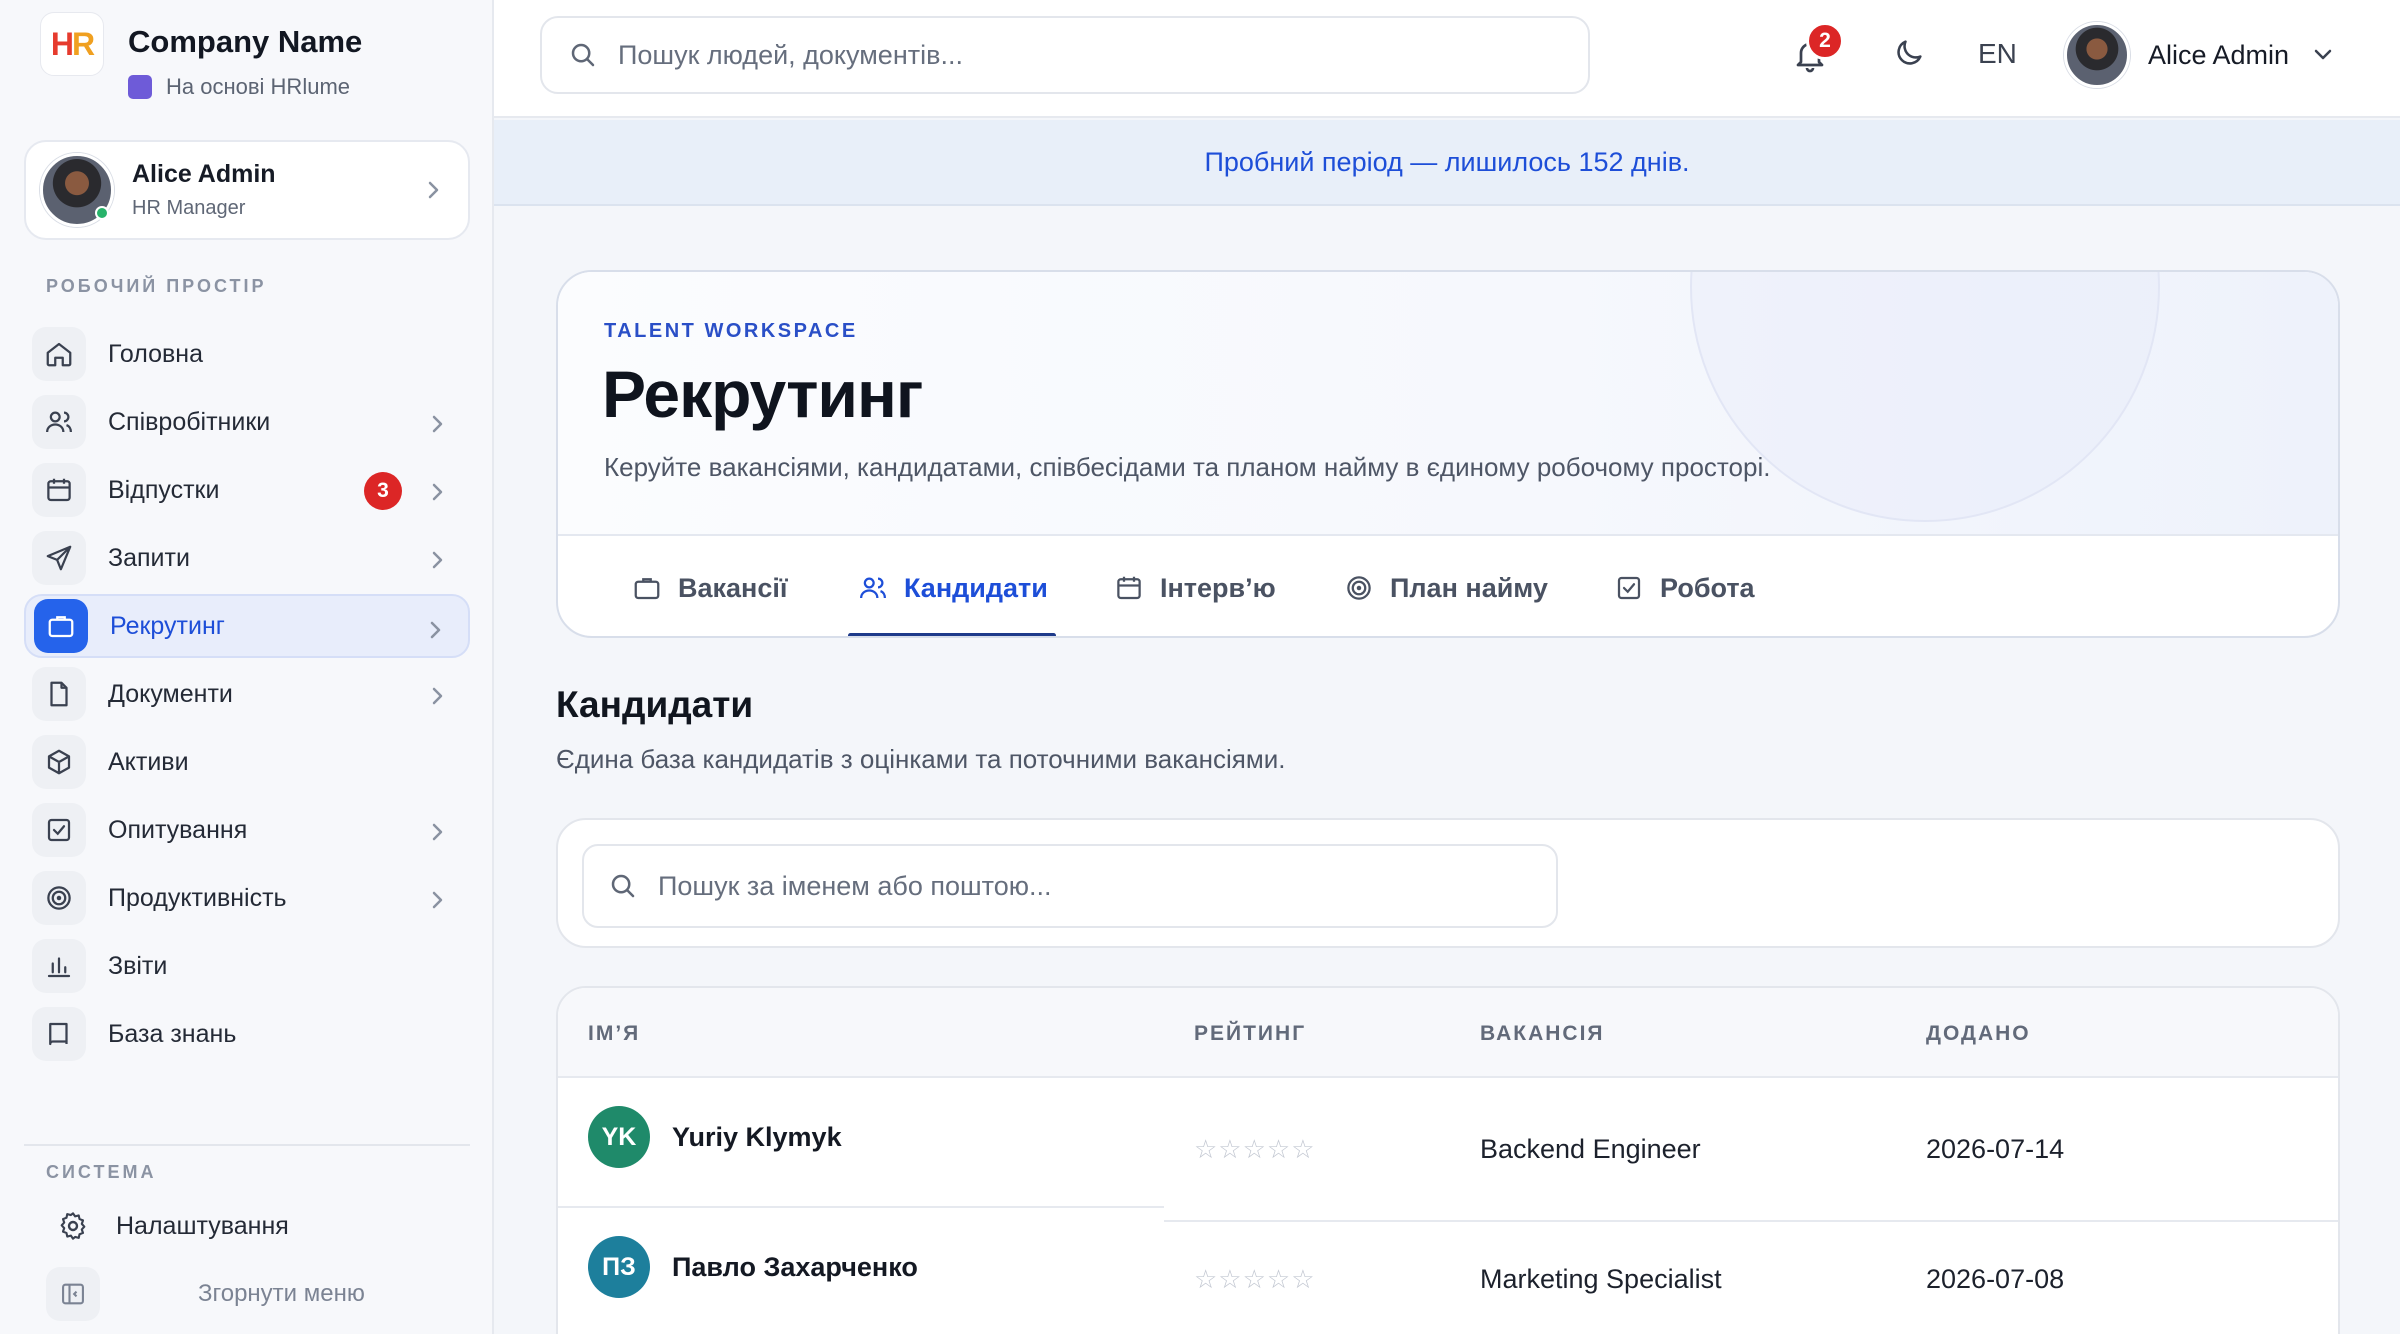 The width and height of the screenshot is (2400, 1334). I want to click on checkbox-icon, so click(1629, 588).